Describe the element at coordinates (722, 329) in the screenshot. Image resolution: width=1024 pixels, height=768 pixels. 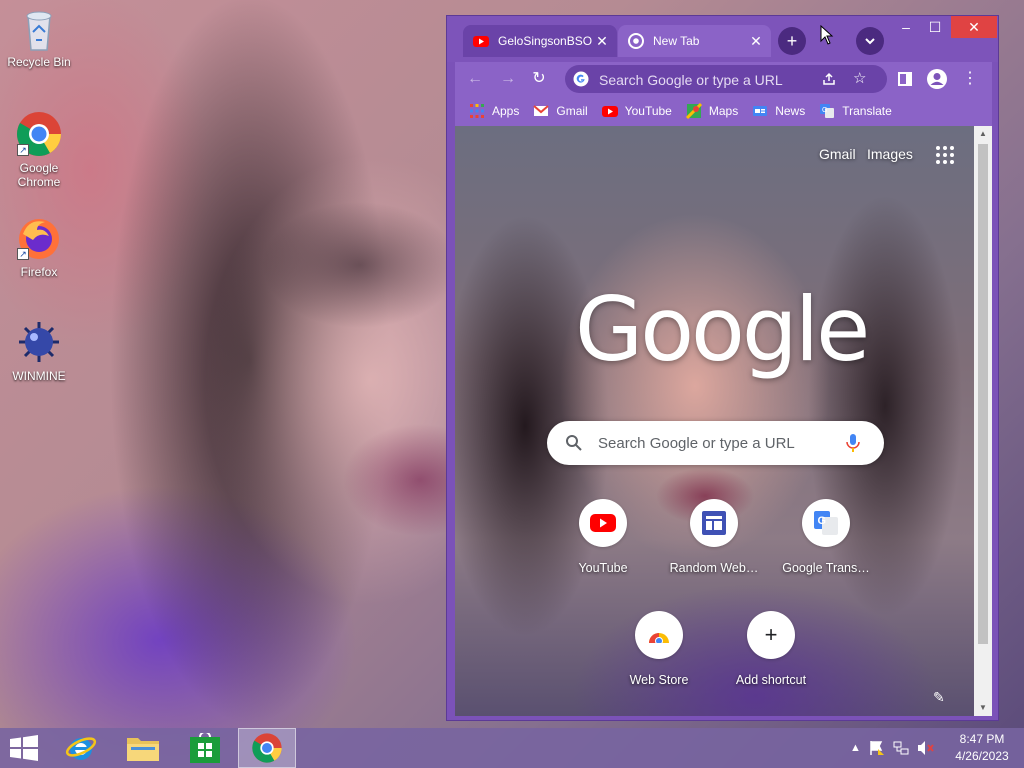
I see `google-logo: Google` at that location.